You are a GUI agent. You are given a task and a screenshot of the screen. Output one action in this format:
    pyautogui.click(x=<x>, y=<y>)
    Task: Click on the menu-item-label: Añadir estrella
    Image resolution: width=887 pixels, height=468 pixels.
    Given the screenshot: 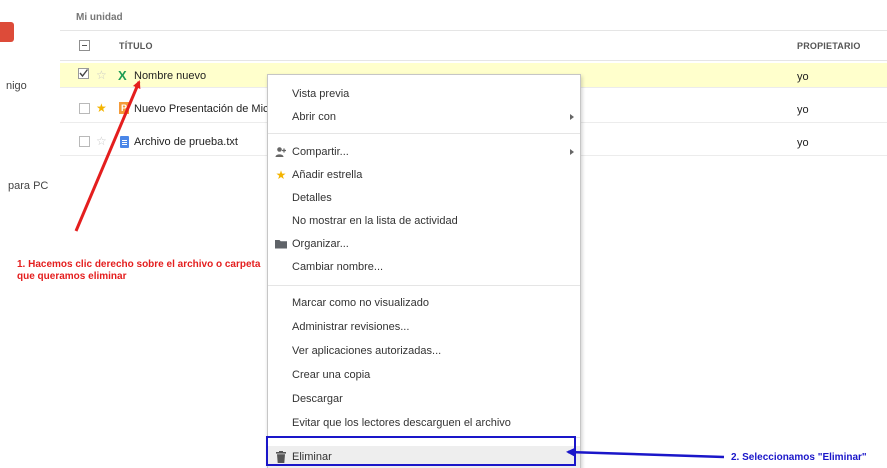 What is the action you would take?
    pyautogui.click(x=327, y=175)
    